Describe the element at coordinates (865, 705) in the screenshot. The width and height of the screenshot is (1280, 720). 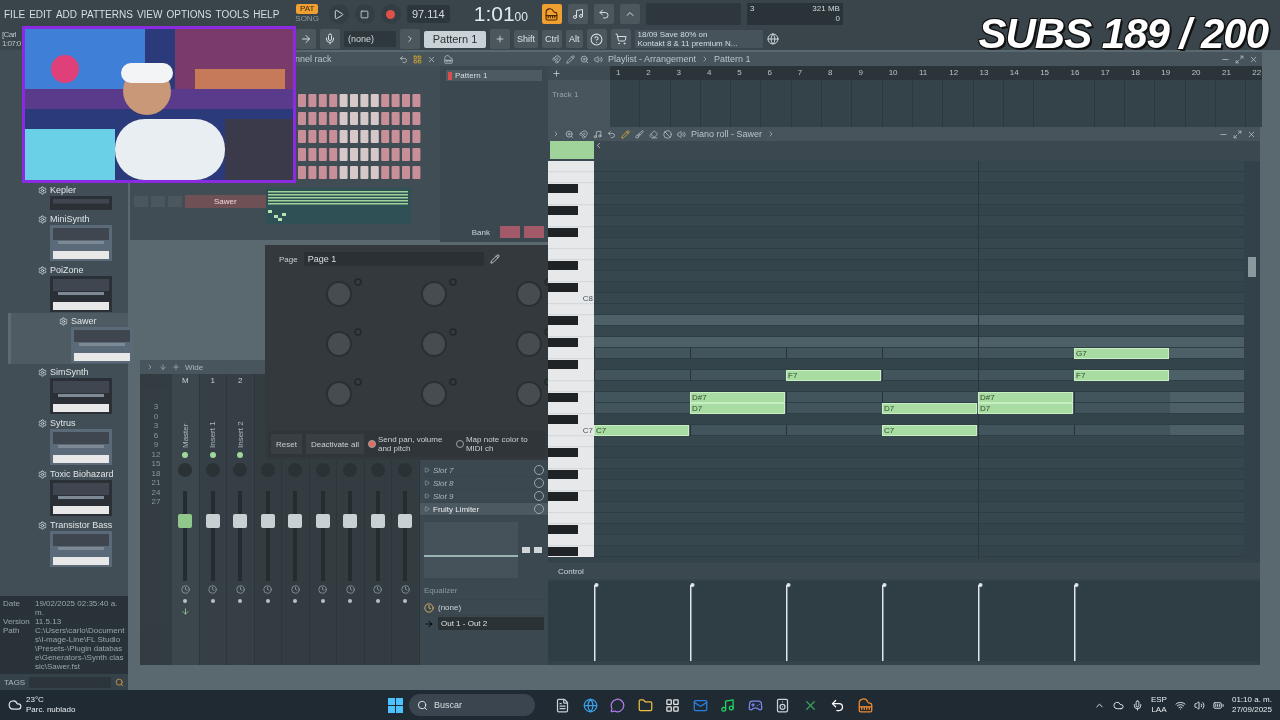
I see `piano-icon` at that location.